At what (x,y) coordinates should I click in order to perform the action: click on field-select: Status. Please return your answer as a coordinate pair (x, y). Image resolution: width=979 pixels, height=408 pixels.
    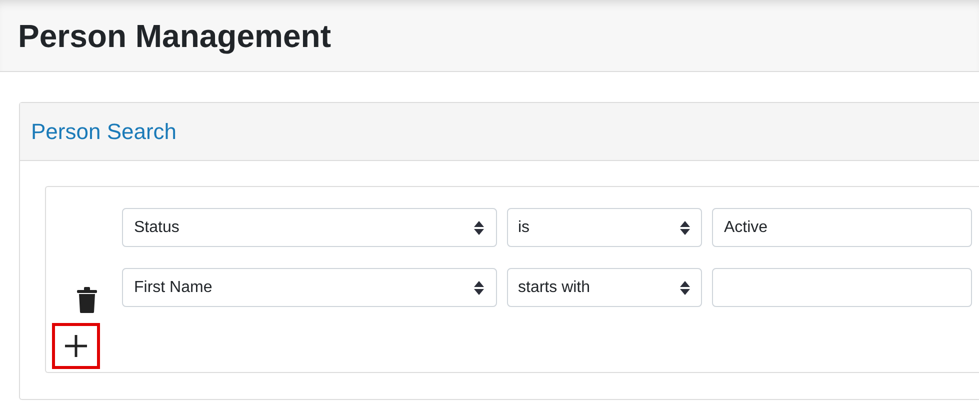
    Looking at the image, I should click on (309, 227).